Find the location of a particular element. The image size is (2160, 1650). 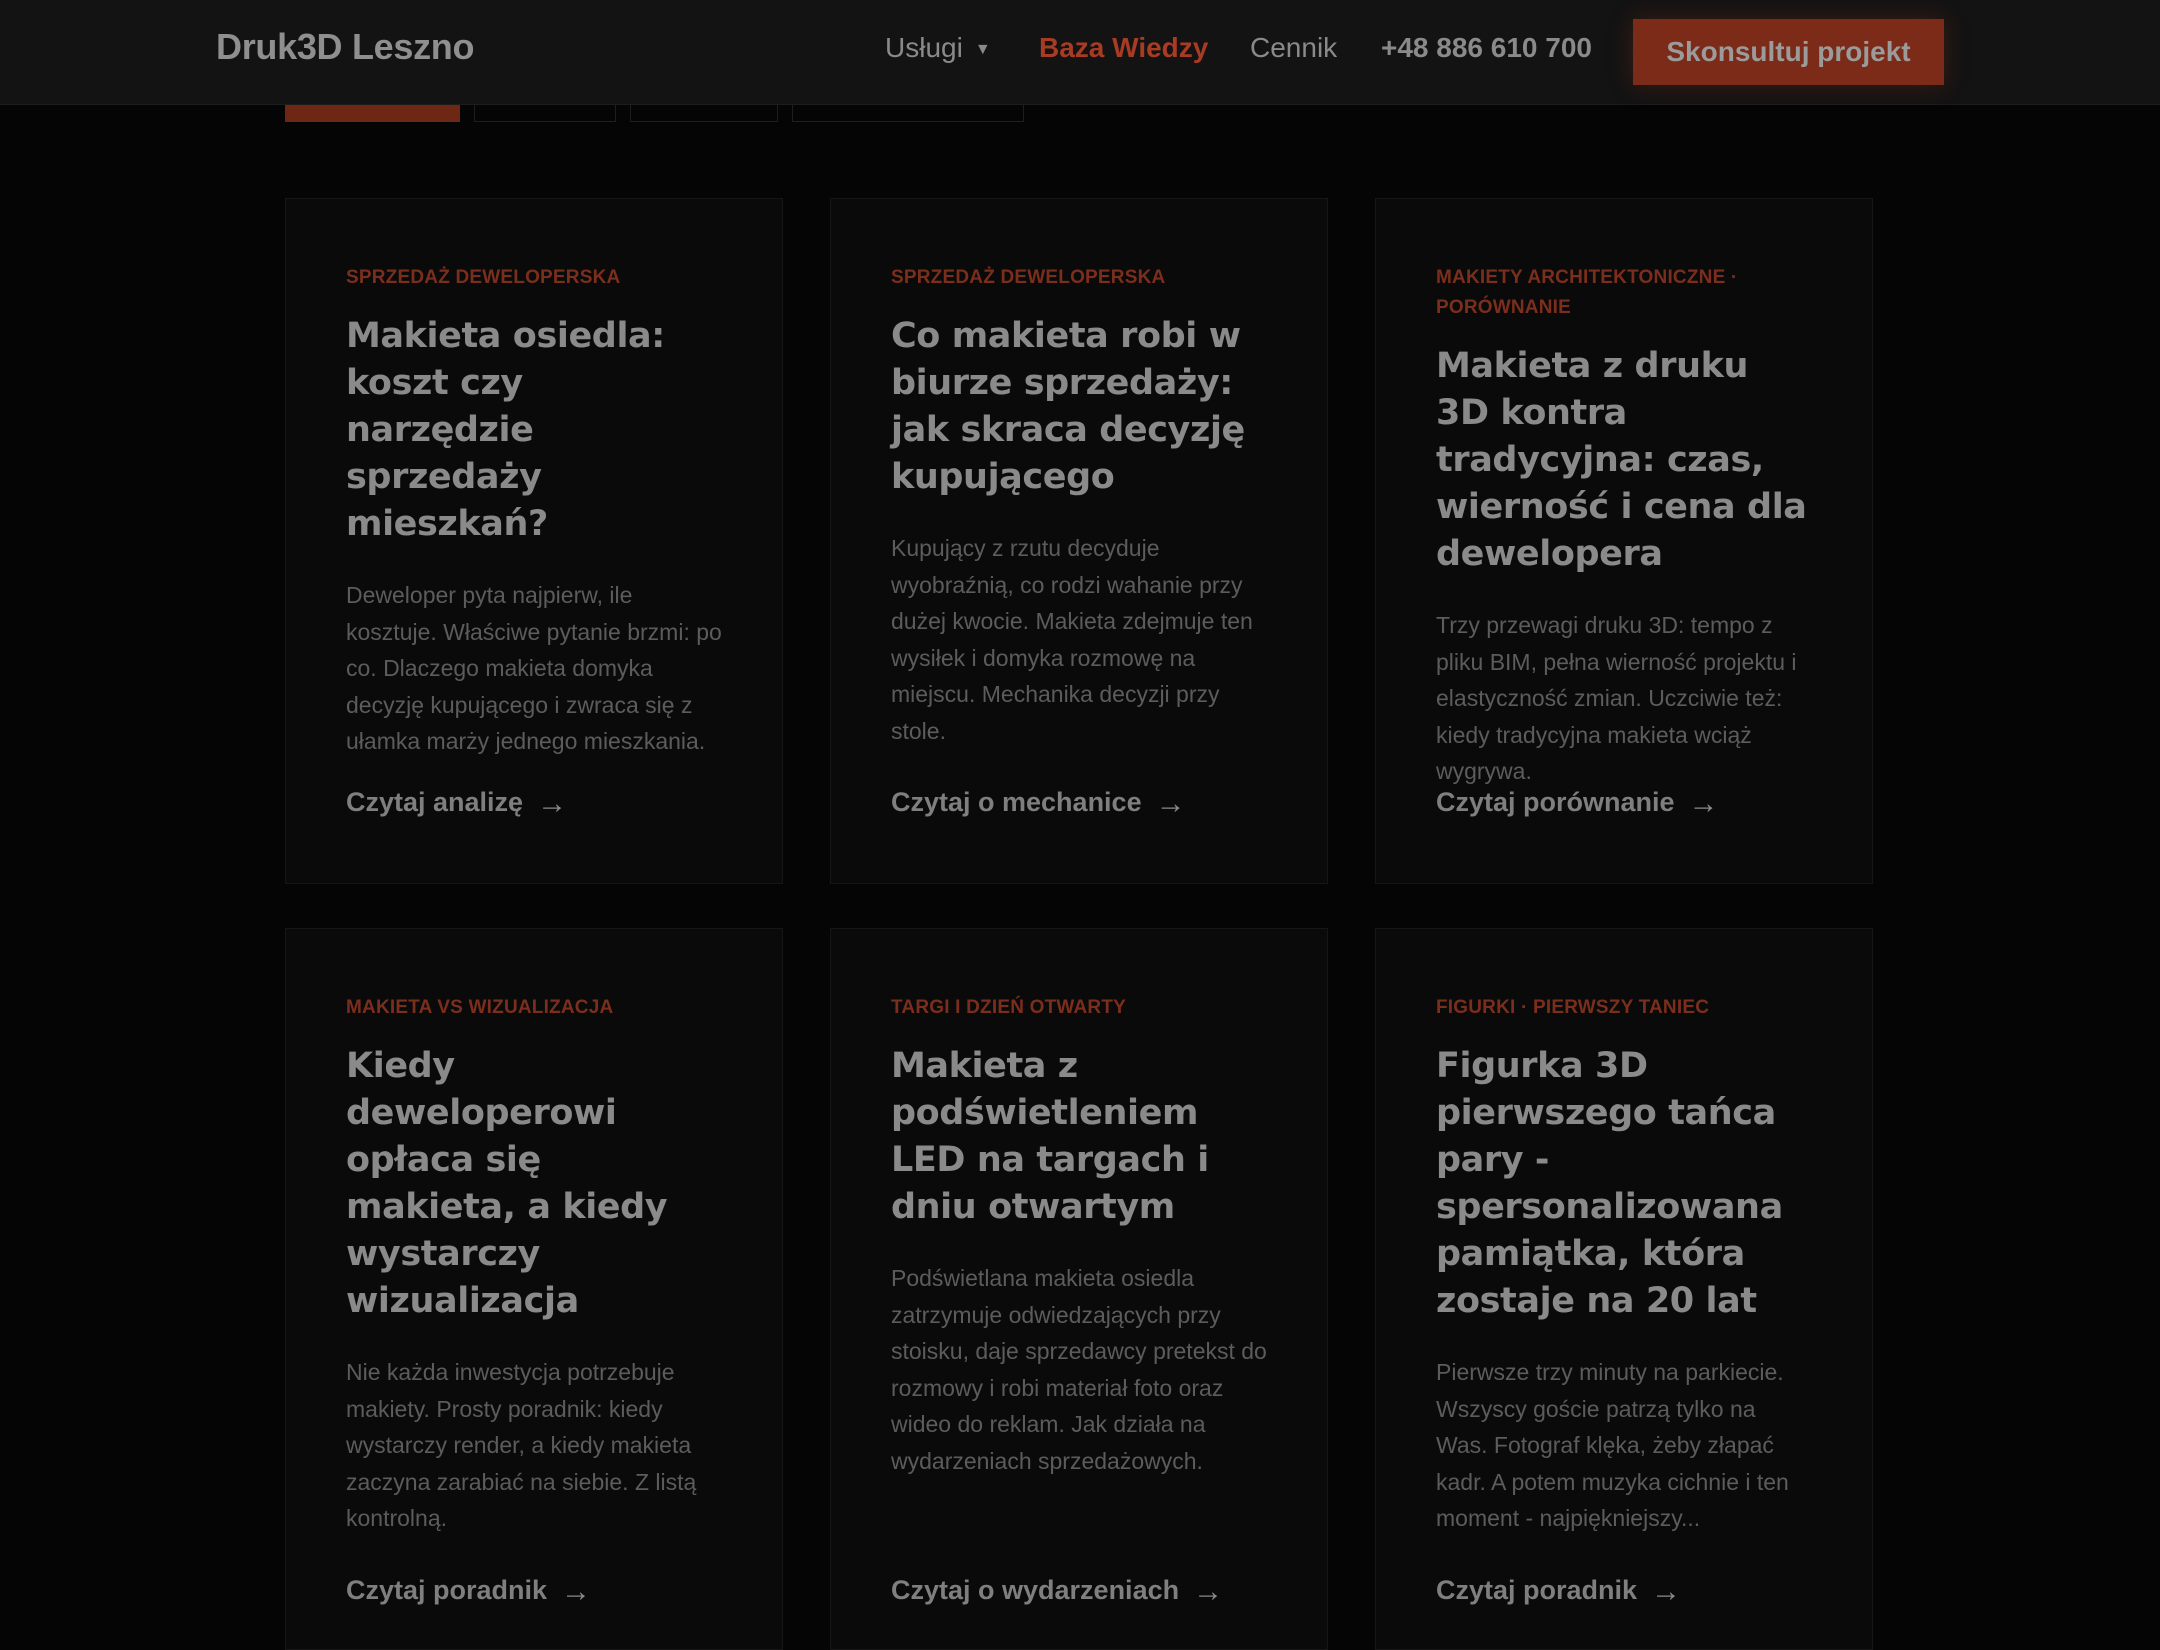

nav-cennik: Cennik is located at coordinates (1293, 48).